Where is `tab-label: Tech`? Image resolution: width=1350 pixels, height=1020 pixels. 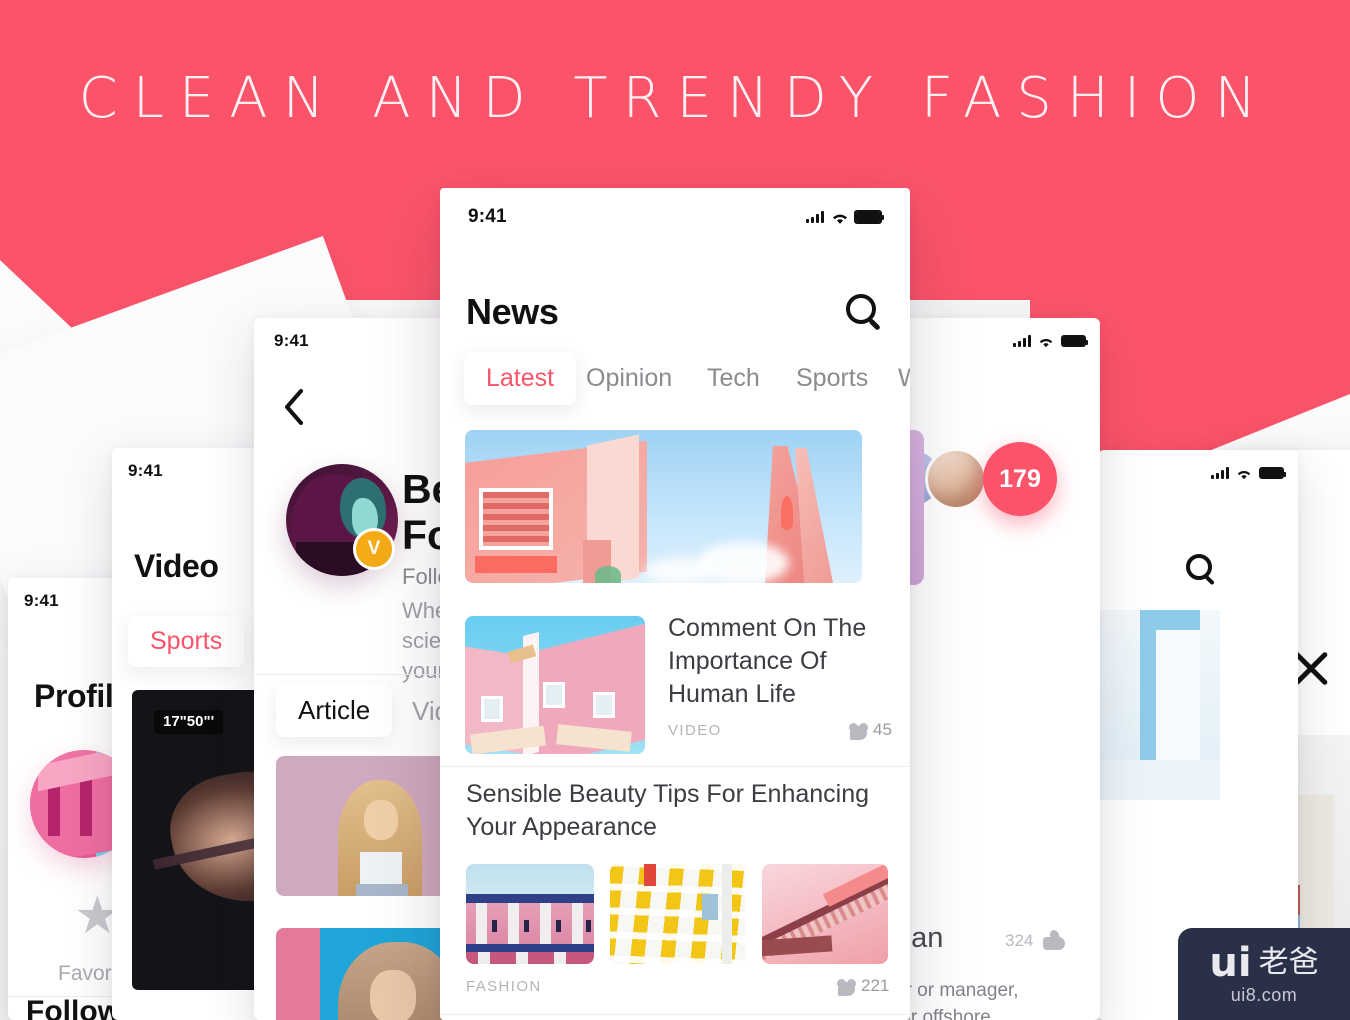
tab-label: Tech is located at coordinates (733, 378).